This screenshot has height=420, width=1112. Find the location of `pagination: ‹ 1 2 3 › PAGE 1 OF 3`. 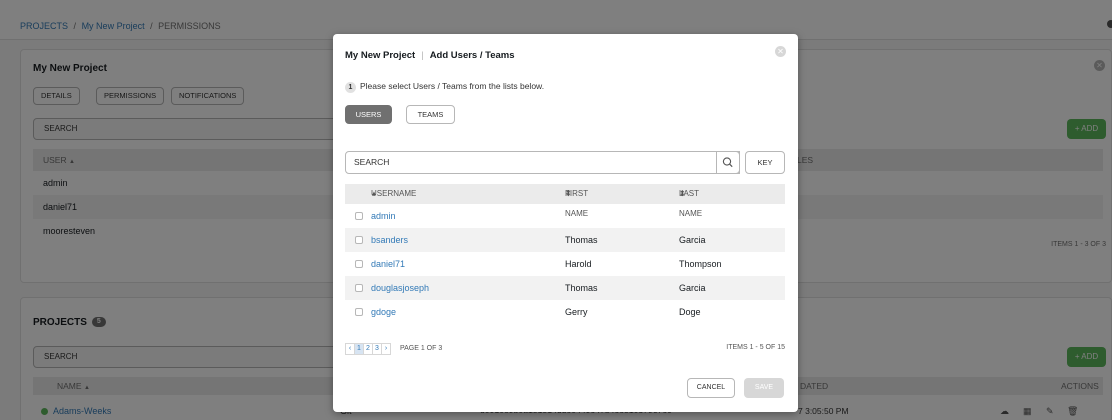

pagination: ‹ 1 2 3 › PAGE 1 OF 3 is located at coordinates (393, 349).